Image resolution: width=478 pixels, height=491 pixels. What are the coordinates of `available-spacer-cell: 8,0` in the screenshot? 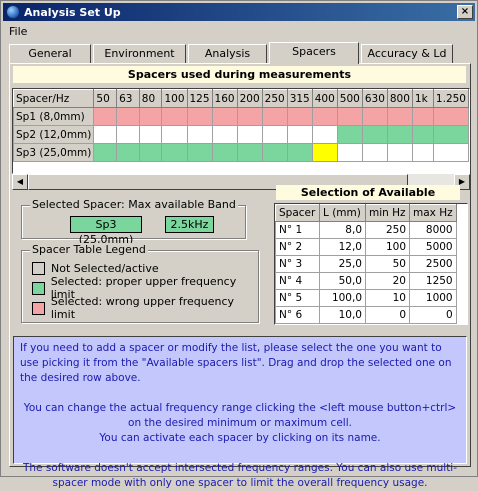 It's located at (342, 230).